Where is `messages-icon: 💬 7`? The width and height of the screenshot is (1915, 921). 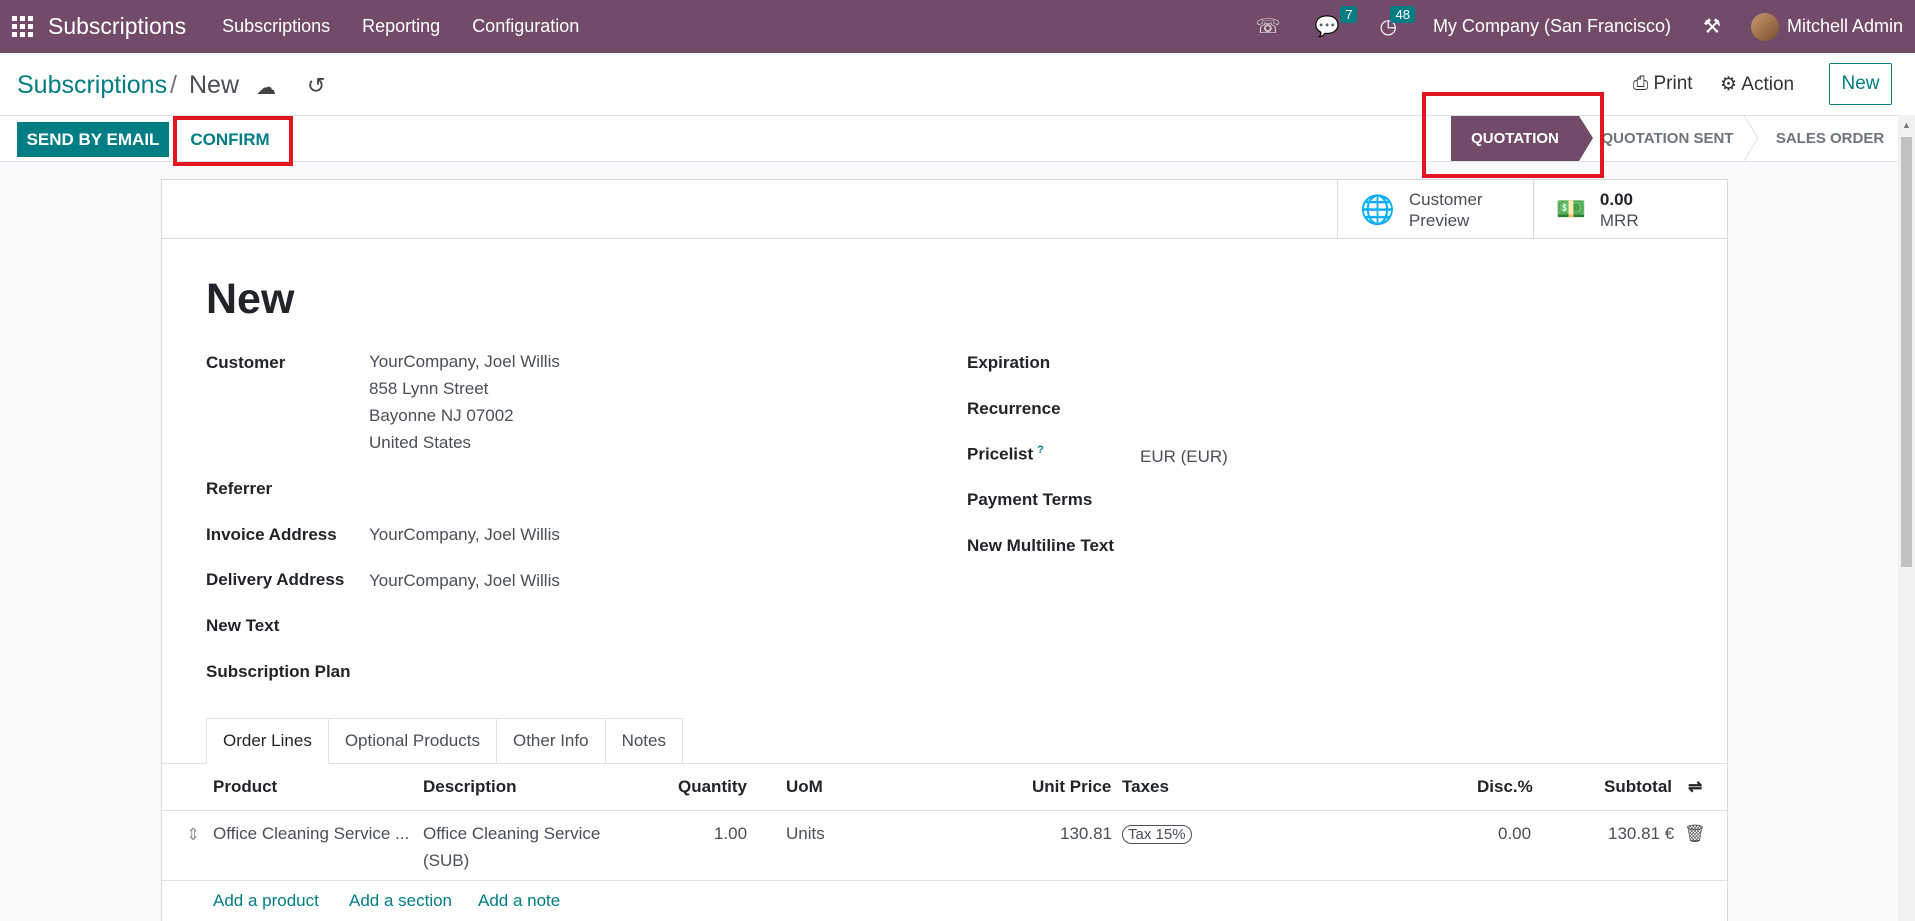 messages-icon: 💬 7 is located at coordinates (1336, 22).